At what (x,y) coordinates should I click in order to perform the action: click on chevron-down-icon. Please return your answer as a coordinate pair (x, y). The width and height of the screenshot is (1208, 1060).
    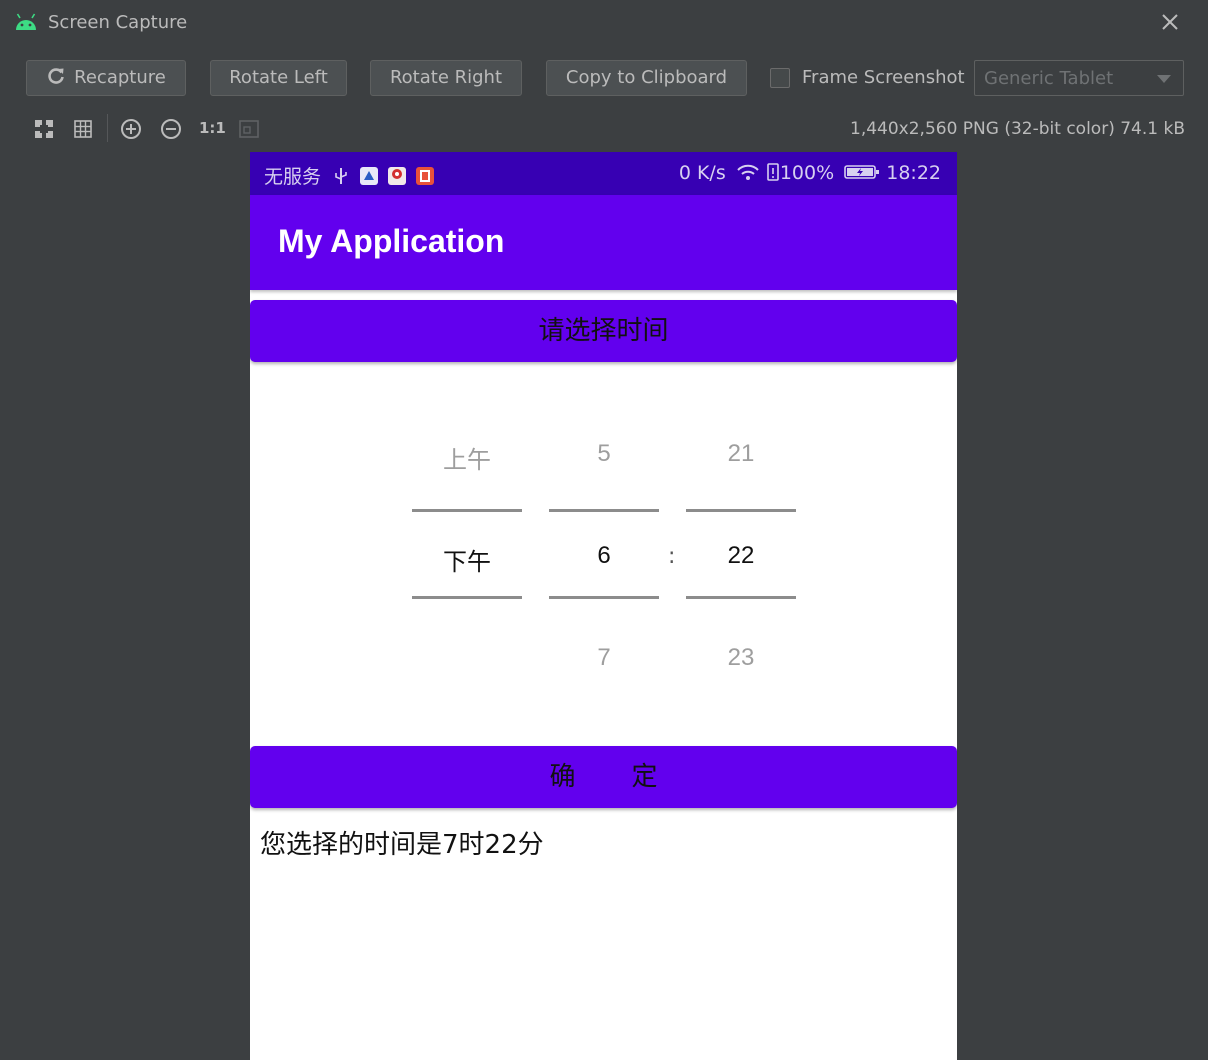
    Looking at the image, I should click on (1164, 79).